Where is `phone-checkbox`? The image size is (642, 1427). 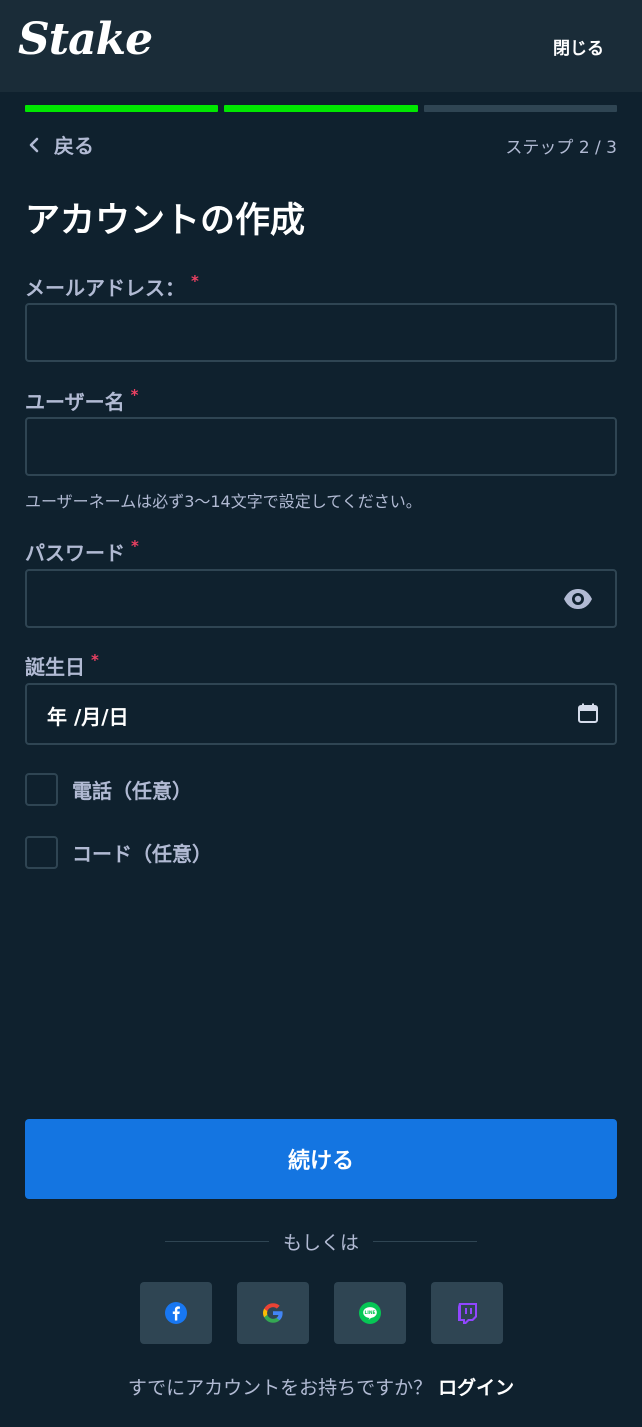 phone-checkbox is located at coordinates (41, 789).